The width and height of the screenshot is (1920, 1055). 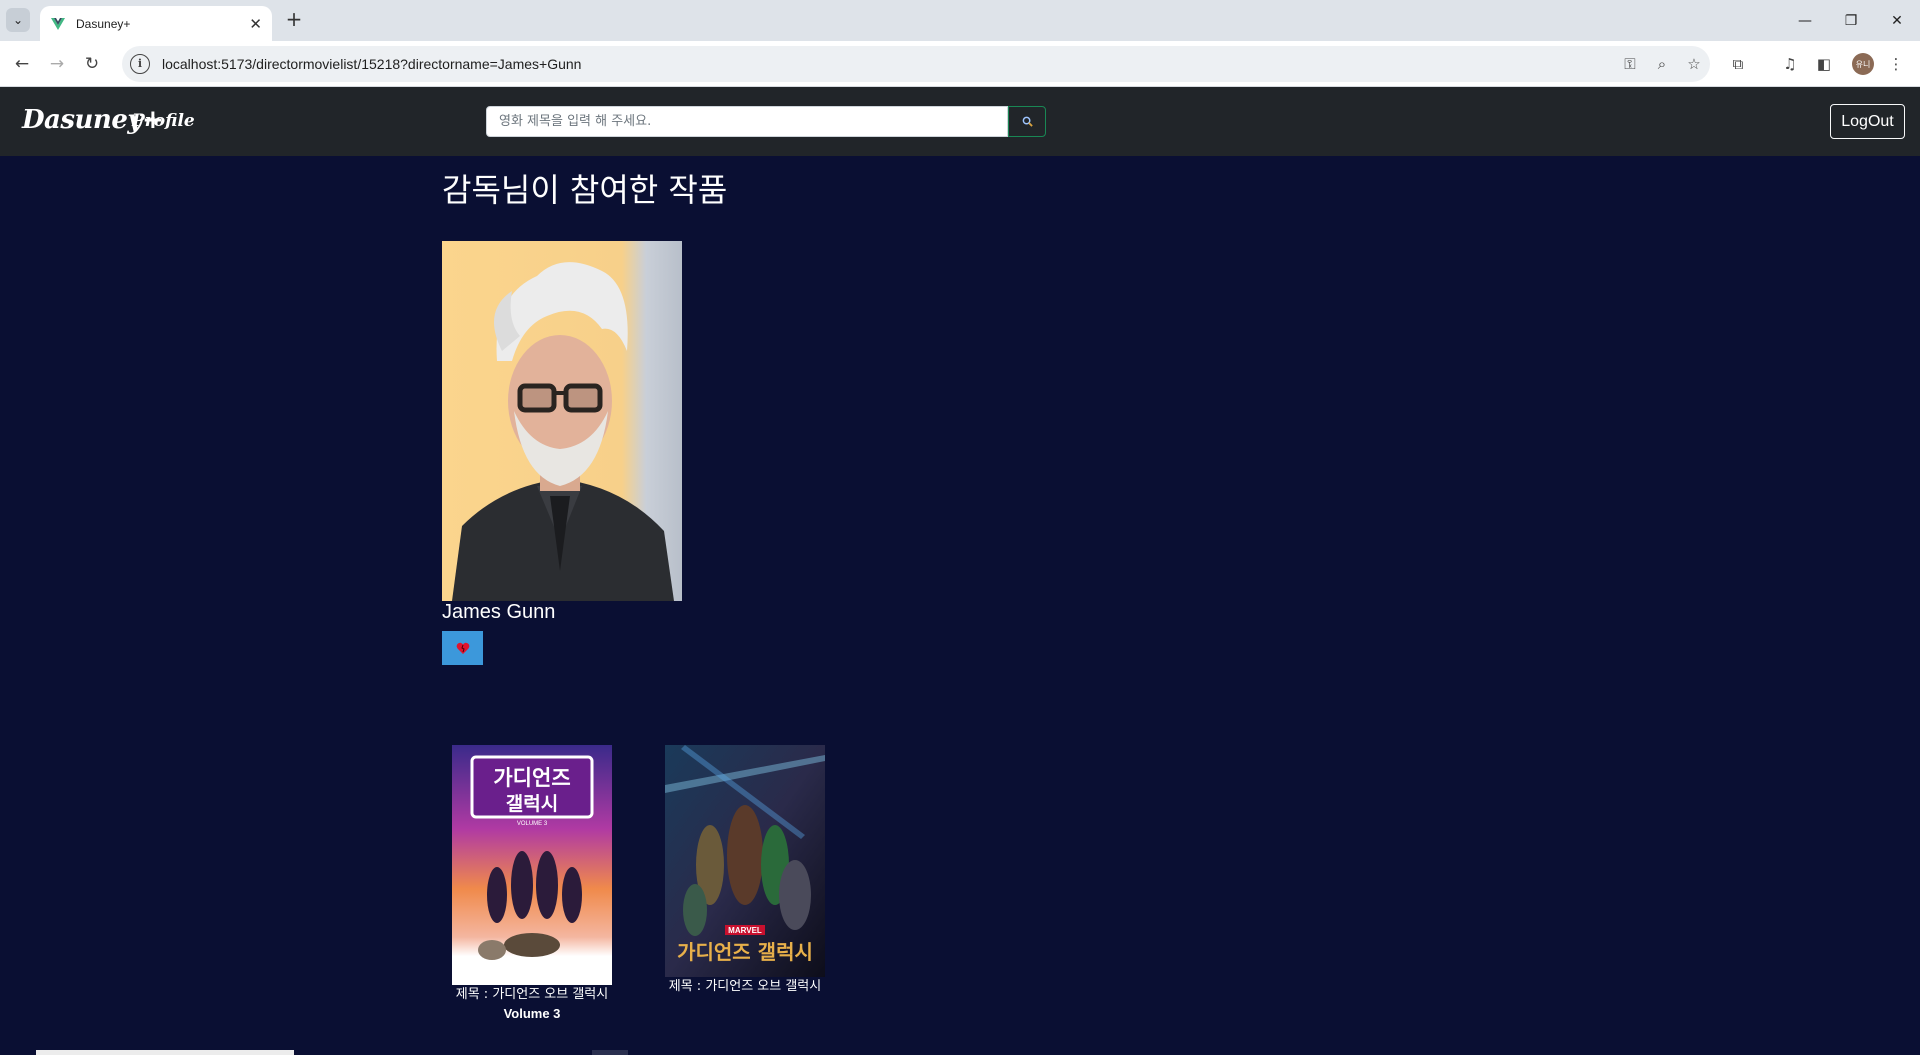 I want to click on movie-card: MARVEL 가디언즈 갤럭시 제목 : 가디언즈 오브 갤럭시, so click(x=745, y=870).